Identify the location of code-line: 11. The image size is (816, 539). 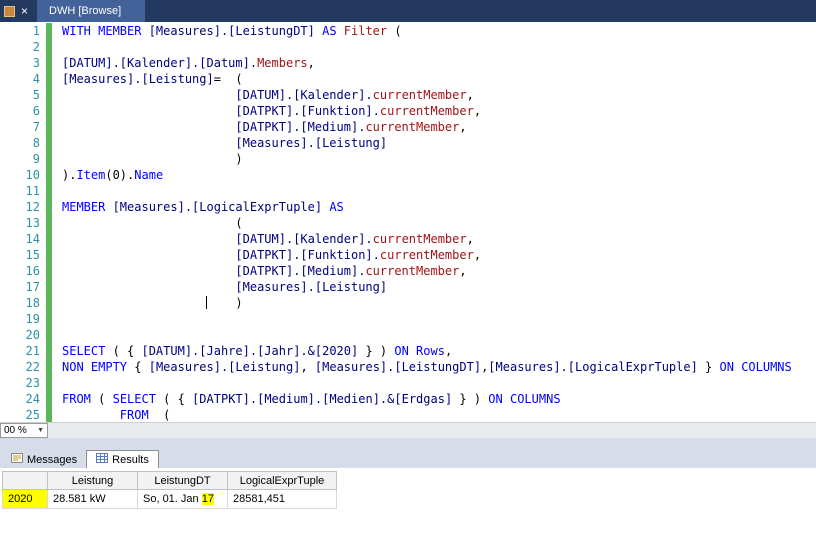
(408, 191).